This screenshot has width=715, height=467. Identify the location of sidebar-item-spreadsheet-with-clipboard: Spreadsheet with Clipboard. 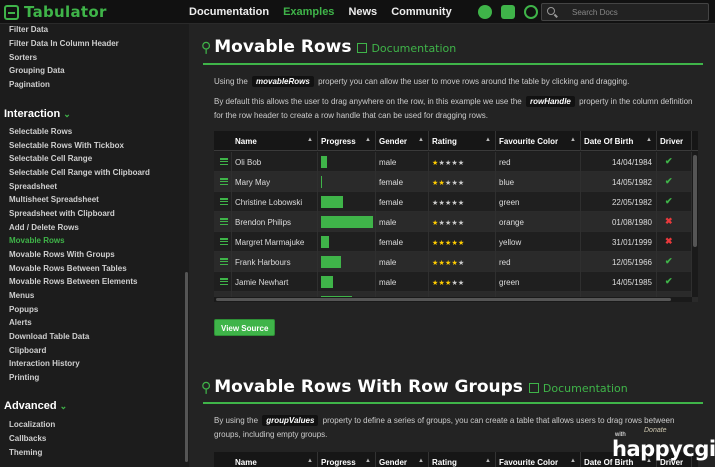
(62, 213).